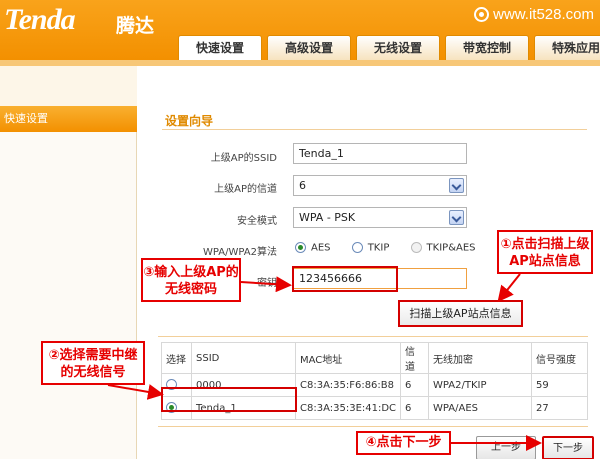 The height and width of the screenshot is (459, 600). Describe the element at coordinates (220, 47) in the screenshot. I see `tab-quick-setup: 快速设置` at that location.